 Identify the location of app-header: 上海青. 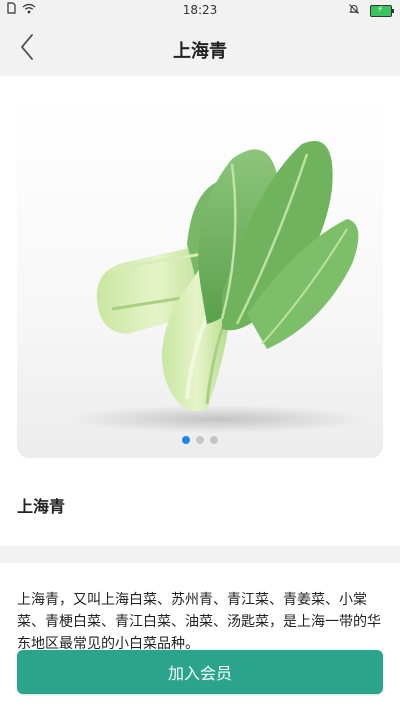
(200, 49).